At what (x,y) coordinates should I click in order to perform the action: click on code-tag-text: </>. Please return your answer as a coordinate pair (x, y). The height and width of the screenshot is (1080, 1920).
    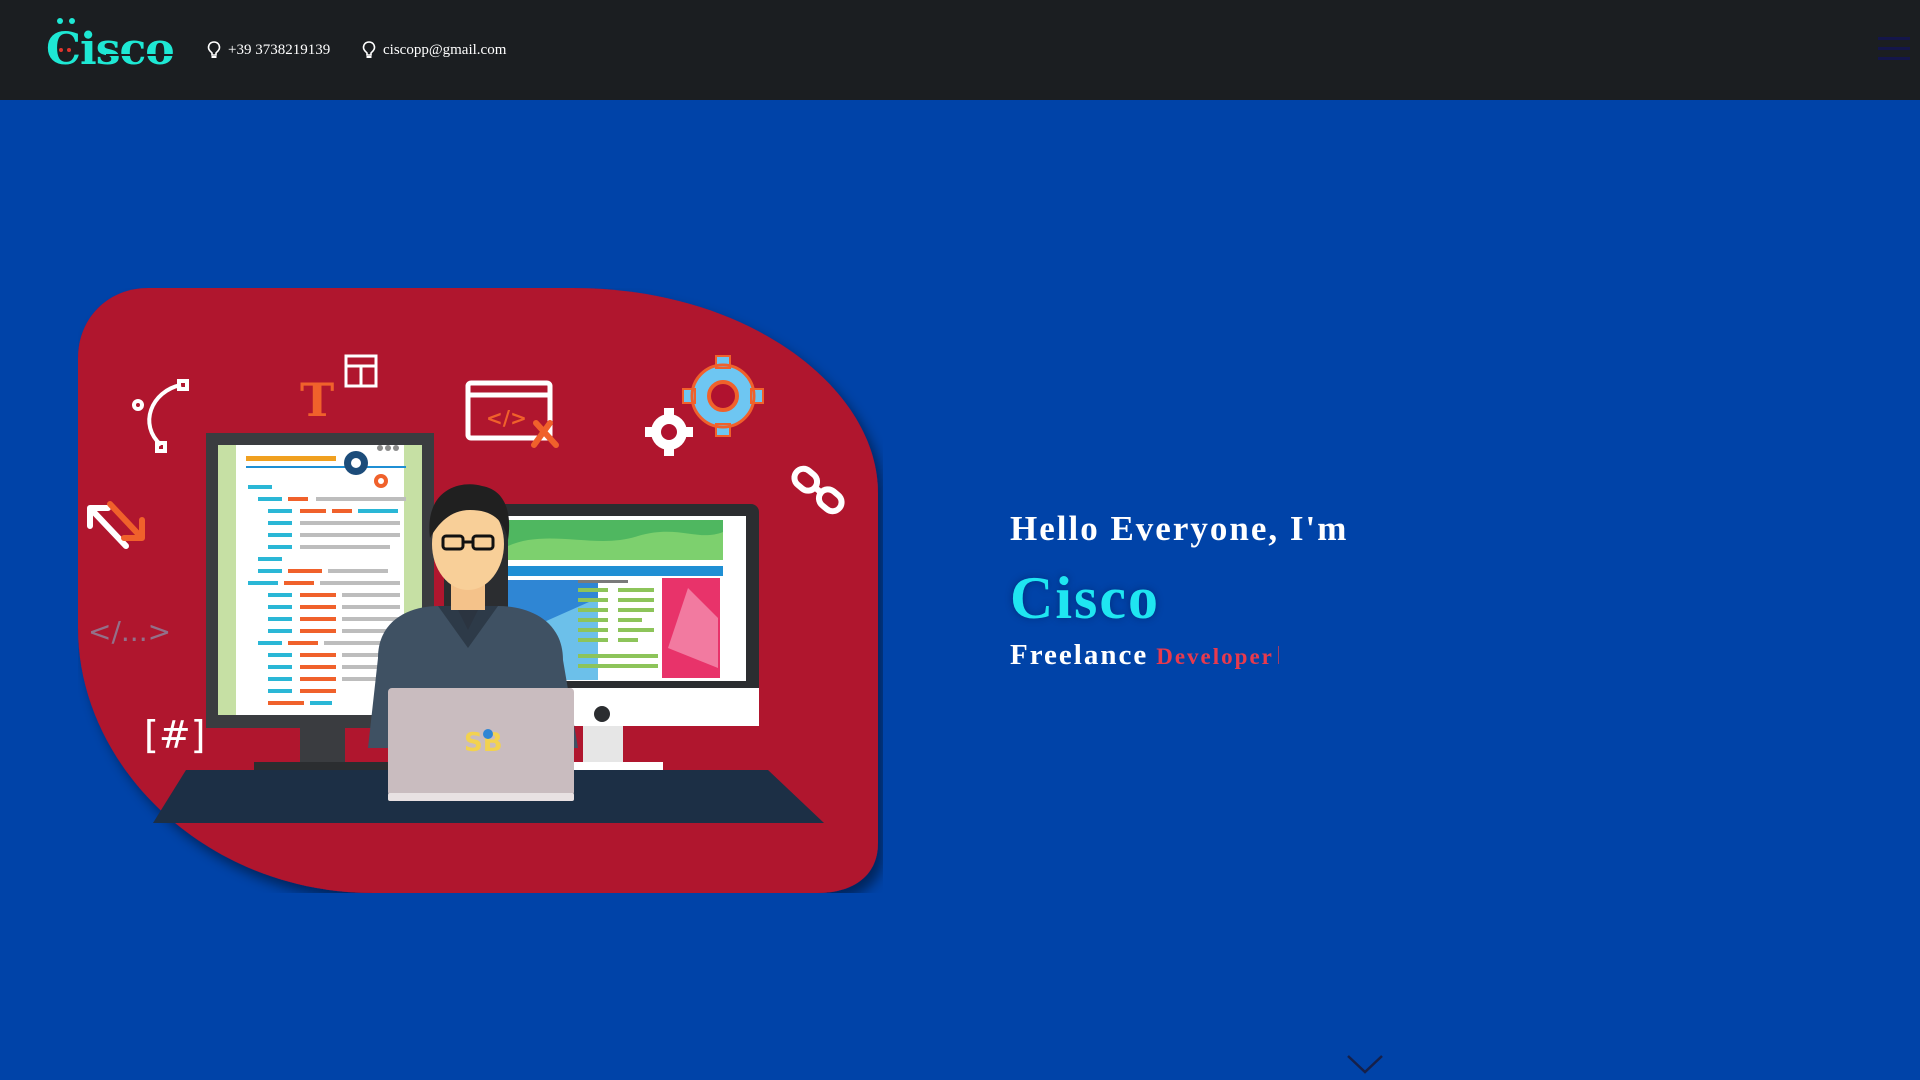
    Looking at the image, I should click on (506, 418).